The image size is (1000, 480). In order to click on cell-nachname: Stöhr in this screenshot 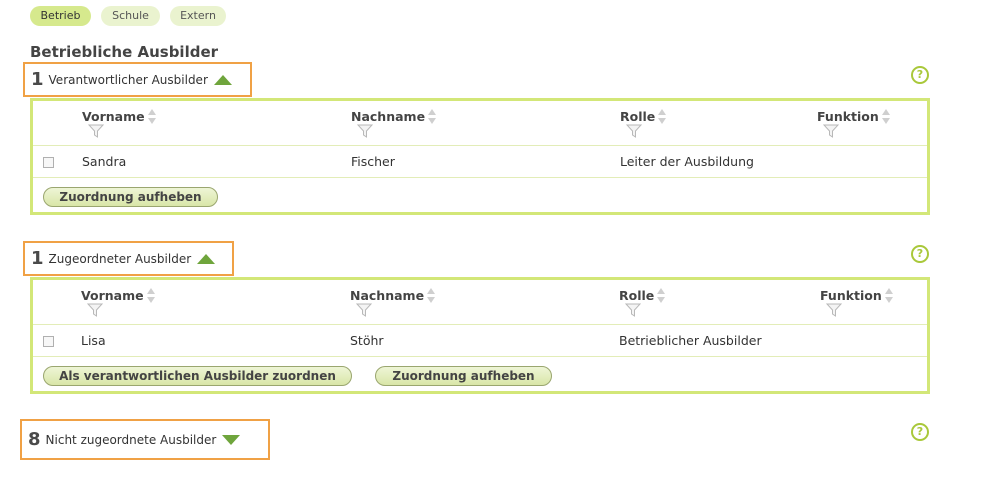, I will do `click(367, 340)`.